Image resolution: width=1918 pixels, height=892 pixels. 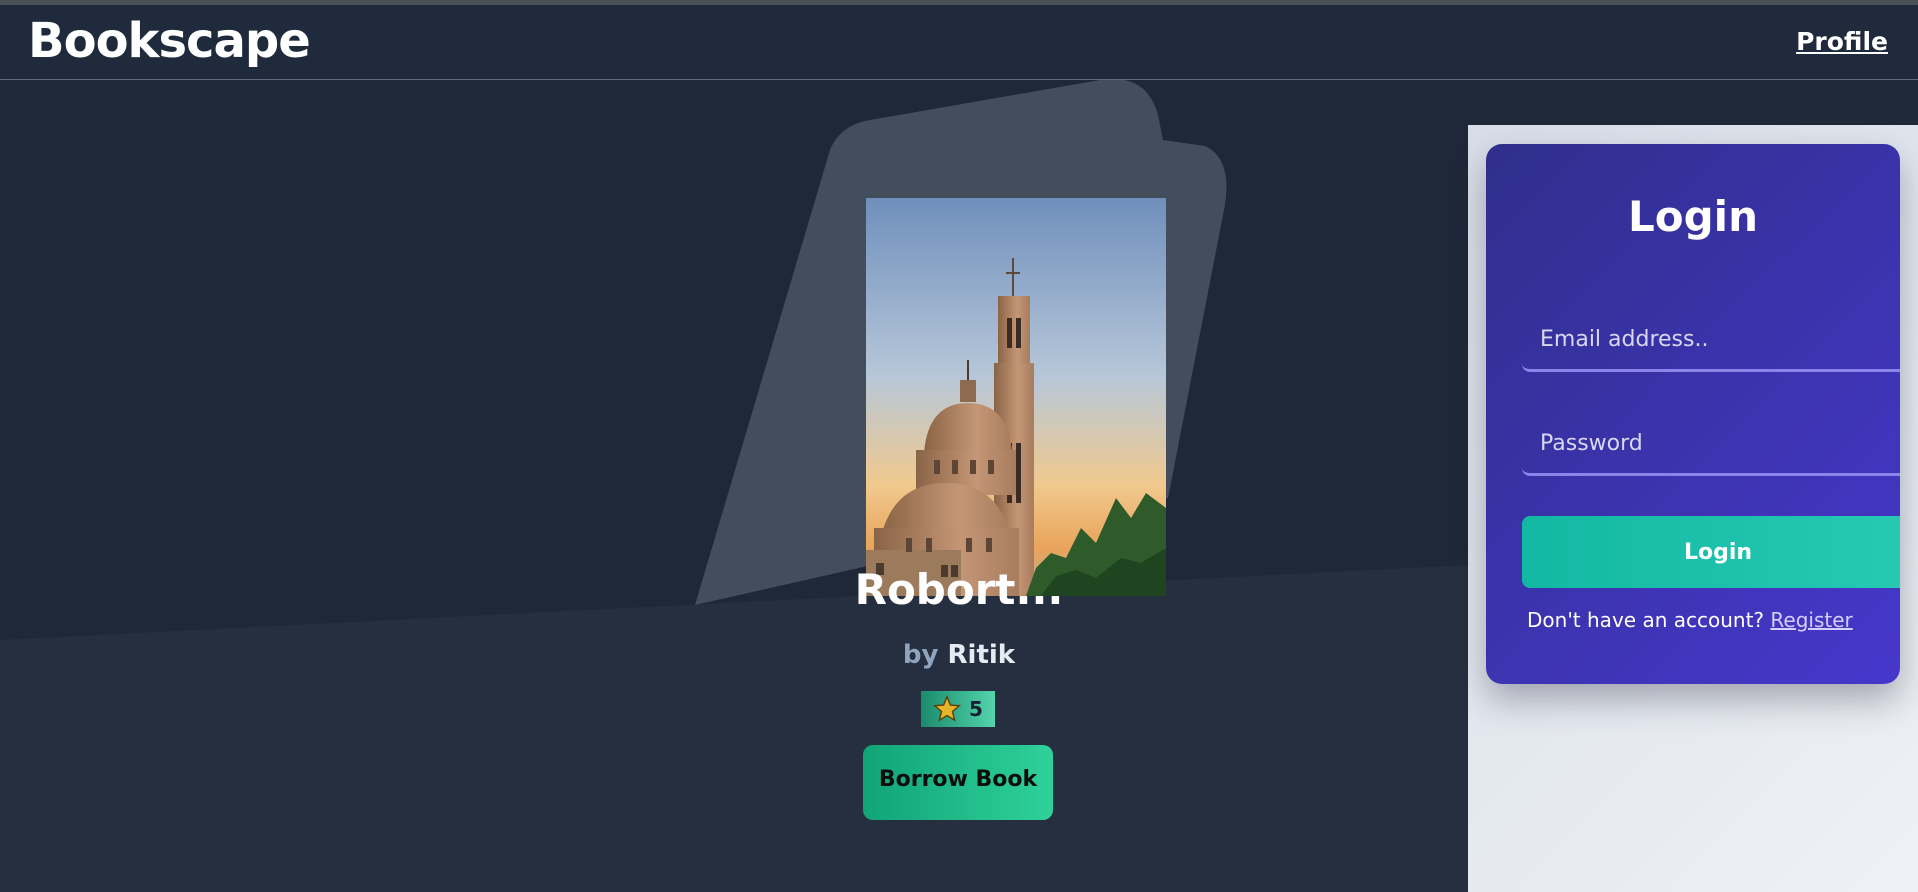 I want to click on login-title: Login, so click(x=1693, y=216).